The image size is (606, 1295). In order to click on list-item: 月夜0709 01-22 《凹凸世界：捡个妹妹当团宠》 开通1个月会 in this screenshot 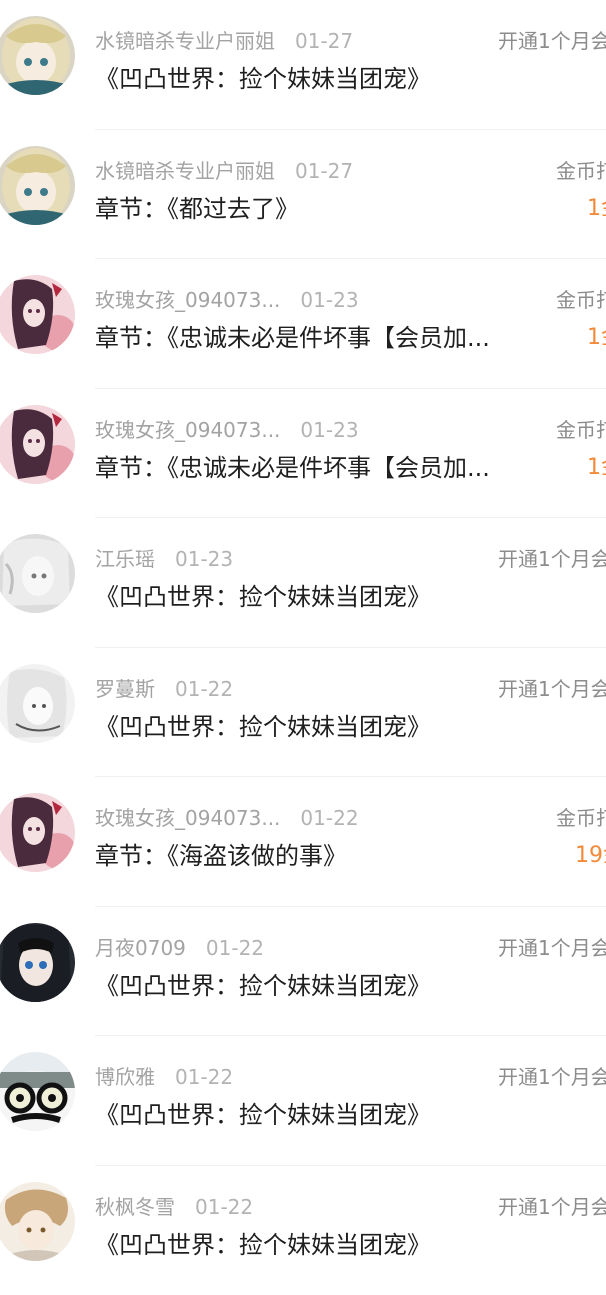, I will do `click(303, 972)`.